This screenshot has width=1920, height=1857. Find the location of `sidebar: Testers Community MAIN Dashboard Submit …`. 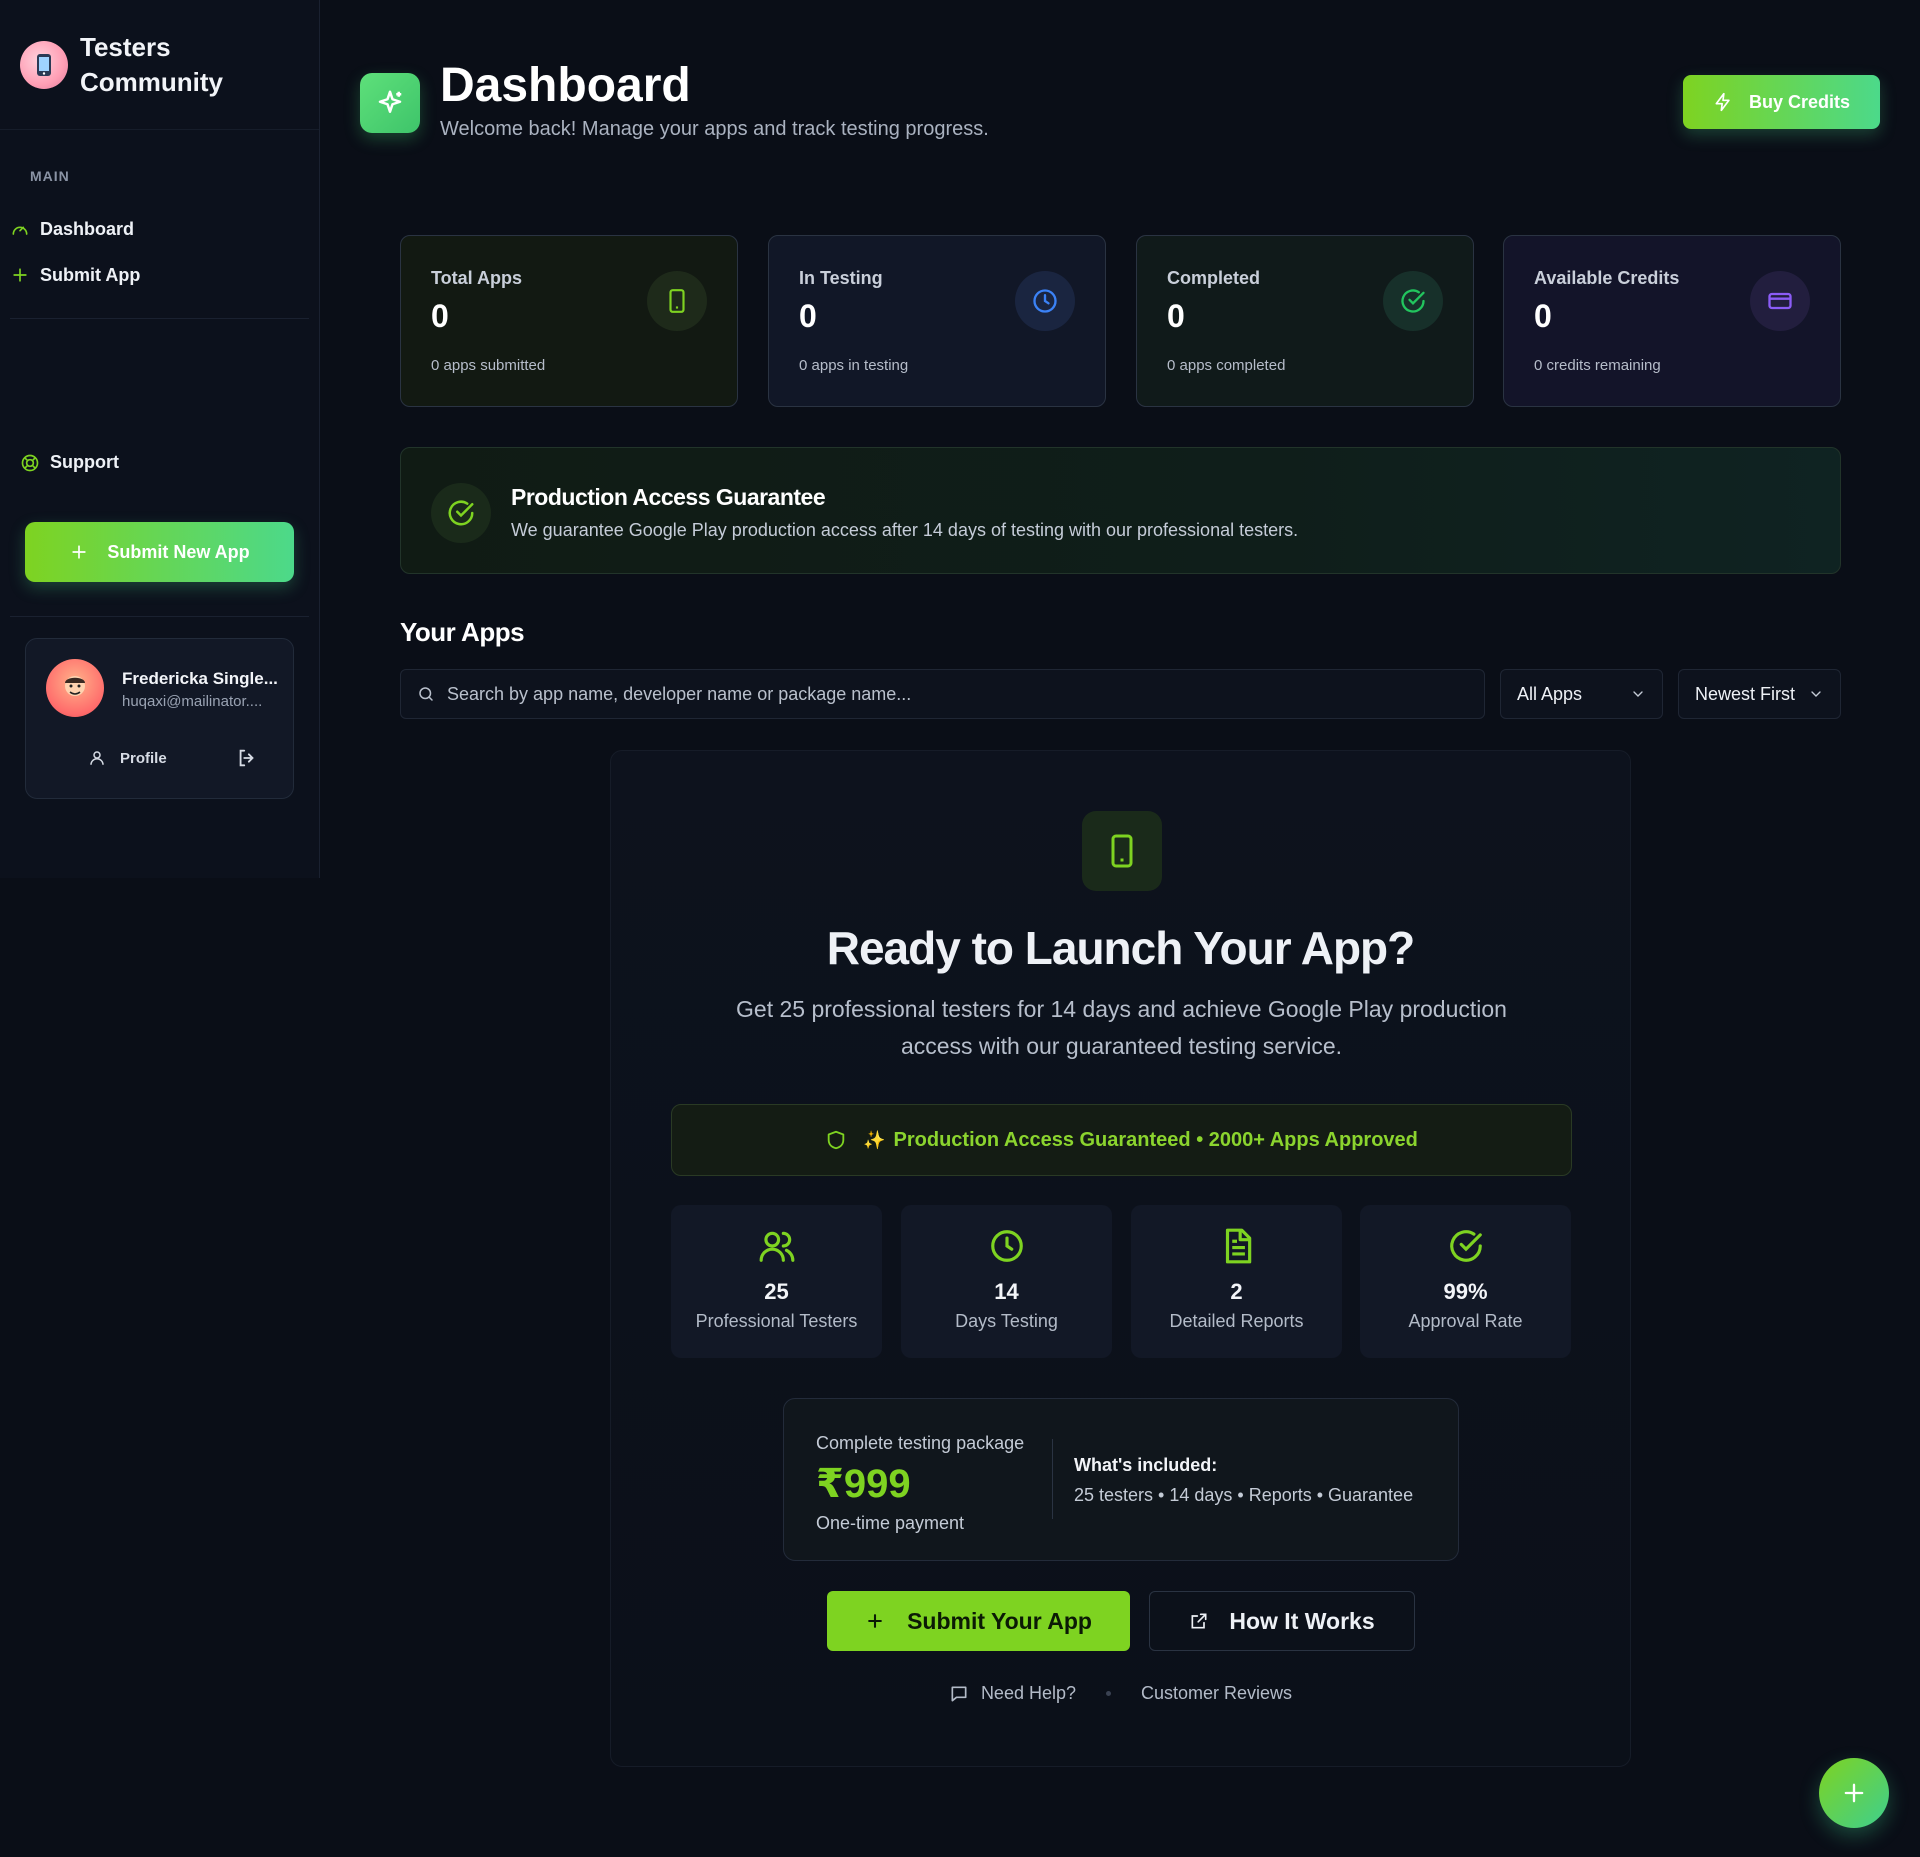

sidebar: Testers Community MAIN Dashboard Submit … is located at coordinates (160, 439).